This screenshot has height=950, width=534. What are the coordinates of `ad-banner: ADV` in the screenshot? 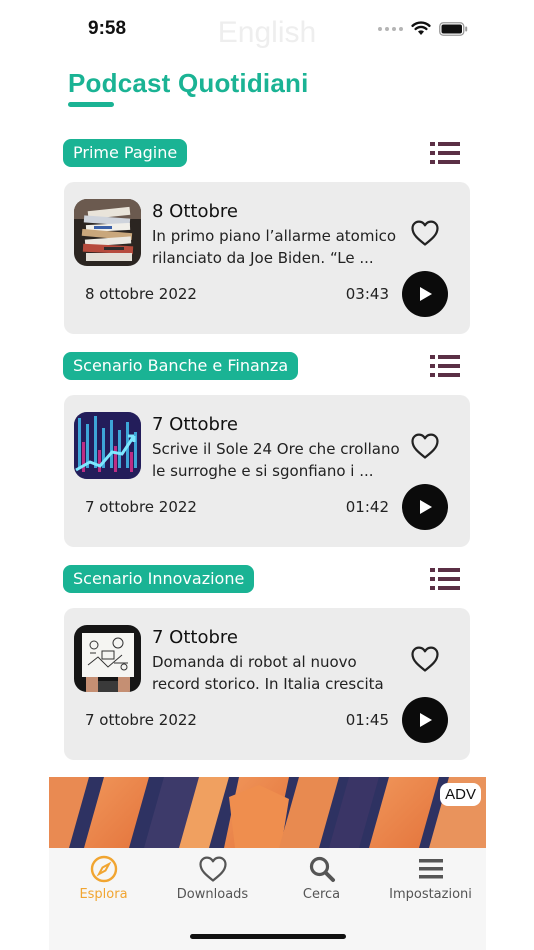 It's located at (267, 812).